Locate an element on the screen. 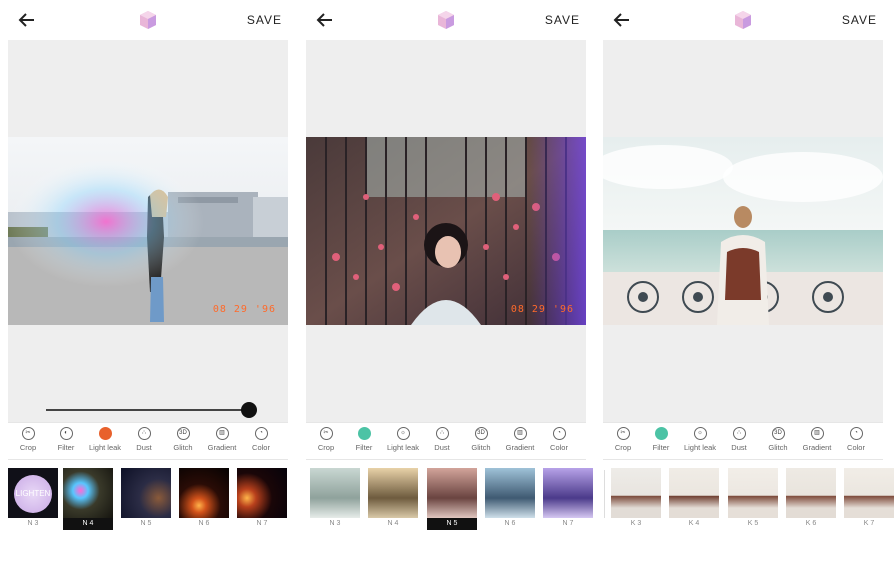  preset-thumb-selected: N 4 is located at coordinates (88, 499).